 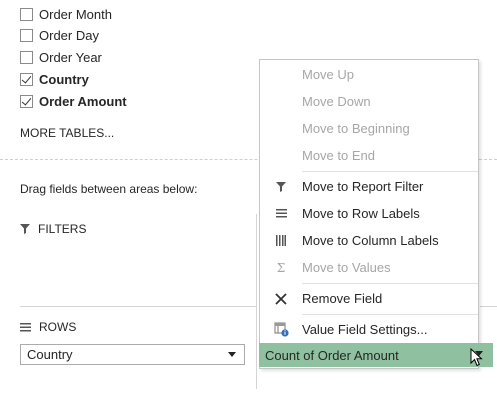 What do you see at coordinates (328, 74) in the screenshot?
I see `menu-item-label: Move Up` at bounding box center [328, 74].